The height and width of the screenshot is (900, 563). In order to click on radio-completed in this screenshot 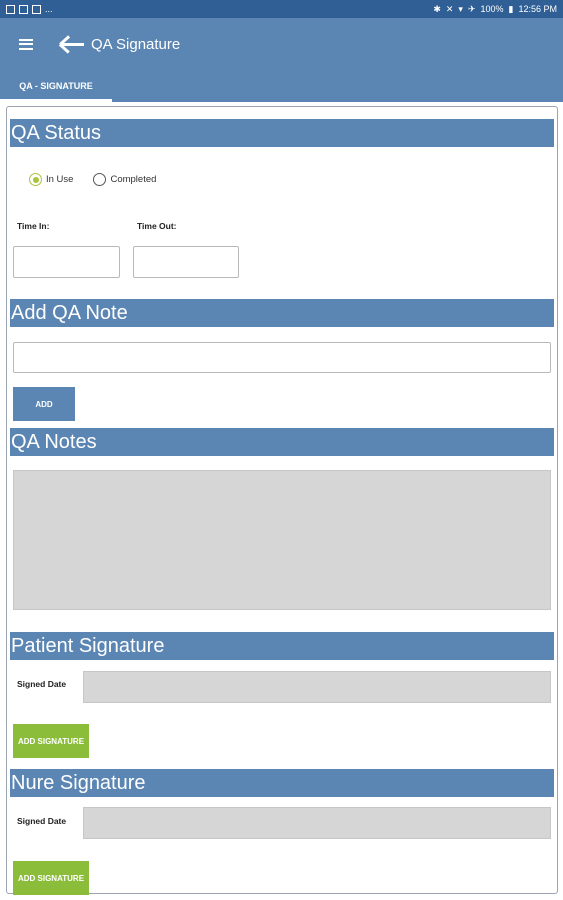, I will do `click(100, 179)`.